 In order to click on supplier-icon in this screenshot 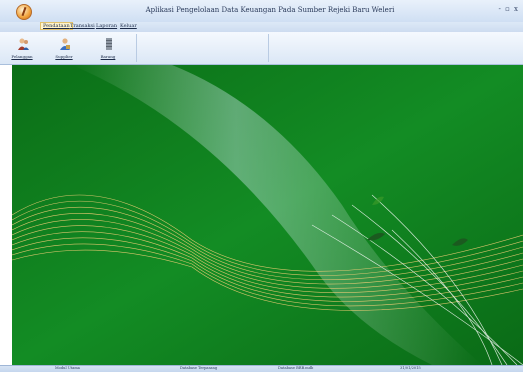, I will do `click(65, 44)`.